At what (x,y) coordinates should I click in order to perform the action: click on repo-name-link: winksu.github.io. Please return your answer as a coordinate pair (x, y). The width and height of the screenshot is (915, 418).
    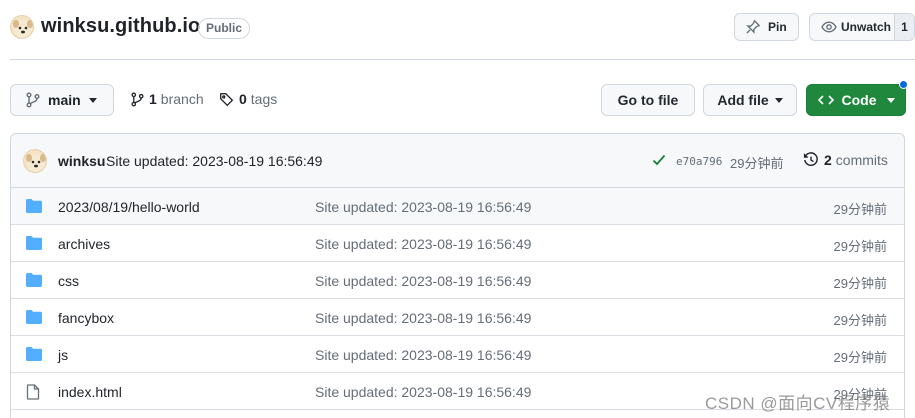
    Looking at the image, I should click on (120, 26).